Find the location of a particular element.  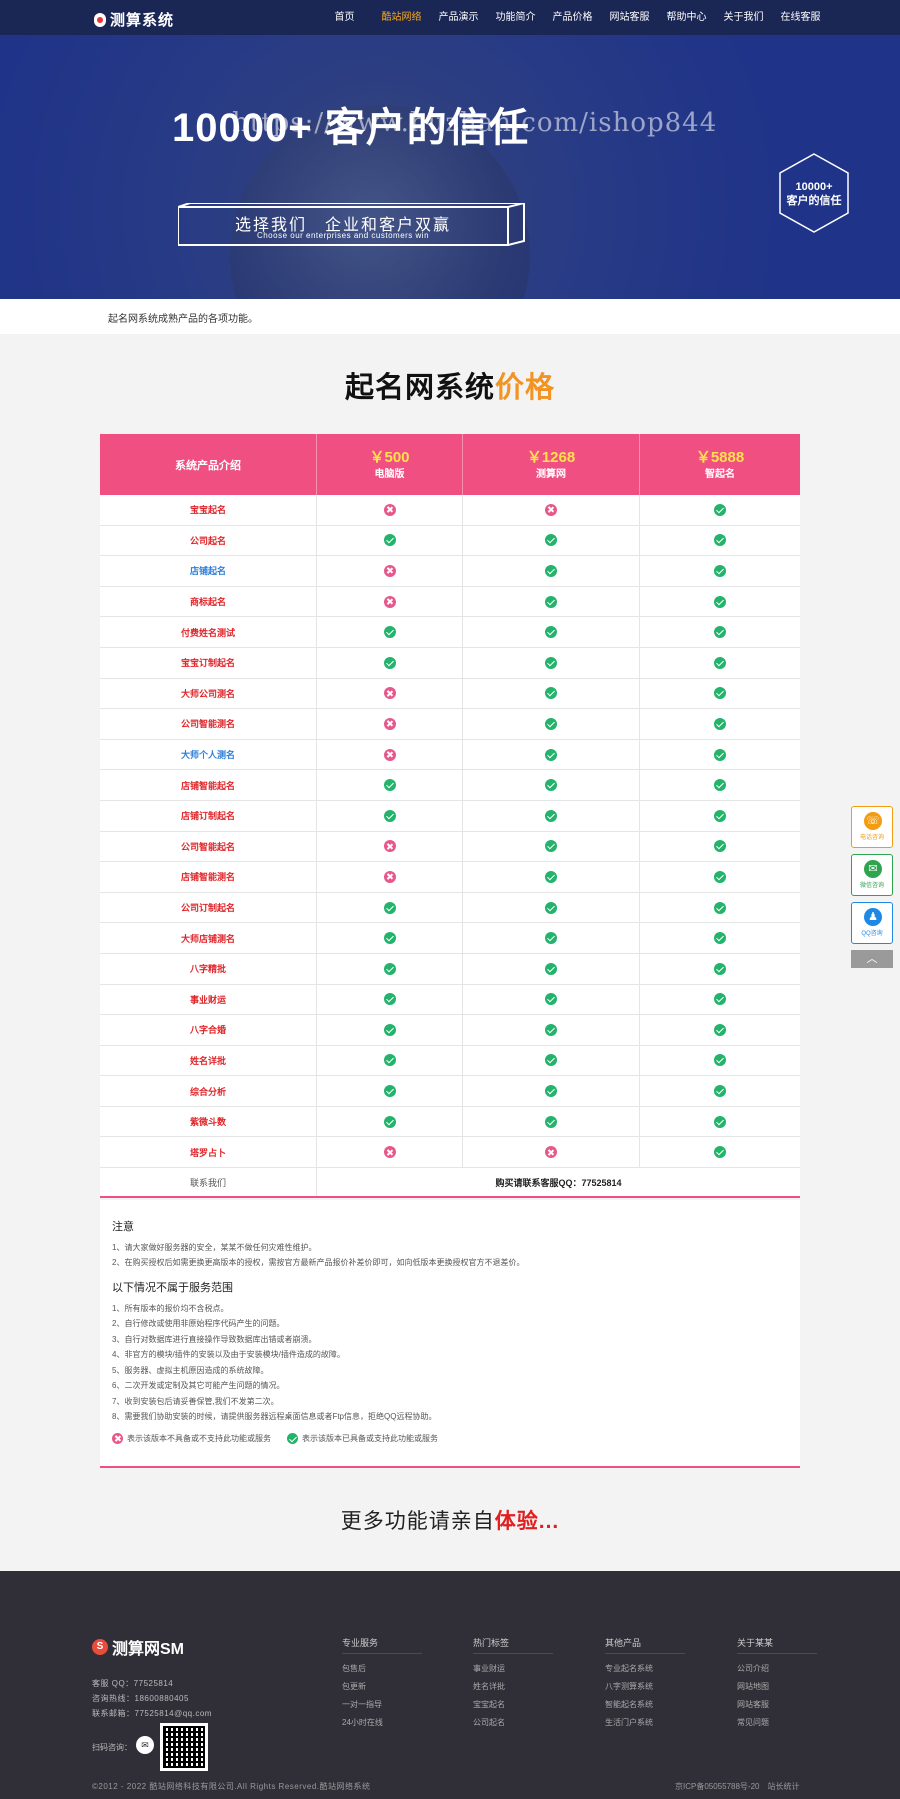

footer-scan-label: 扫码咨询： is located at coordinates (112, 1747).